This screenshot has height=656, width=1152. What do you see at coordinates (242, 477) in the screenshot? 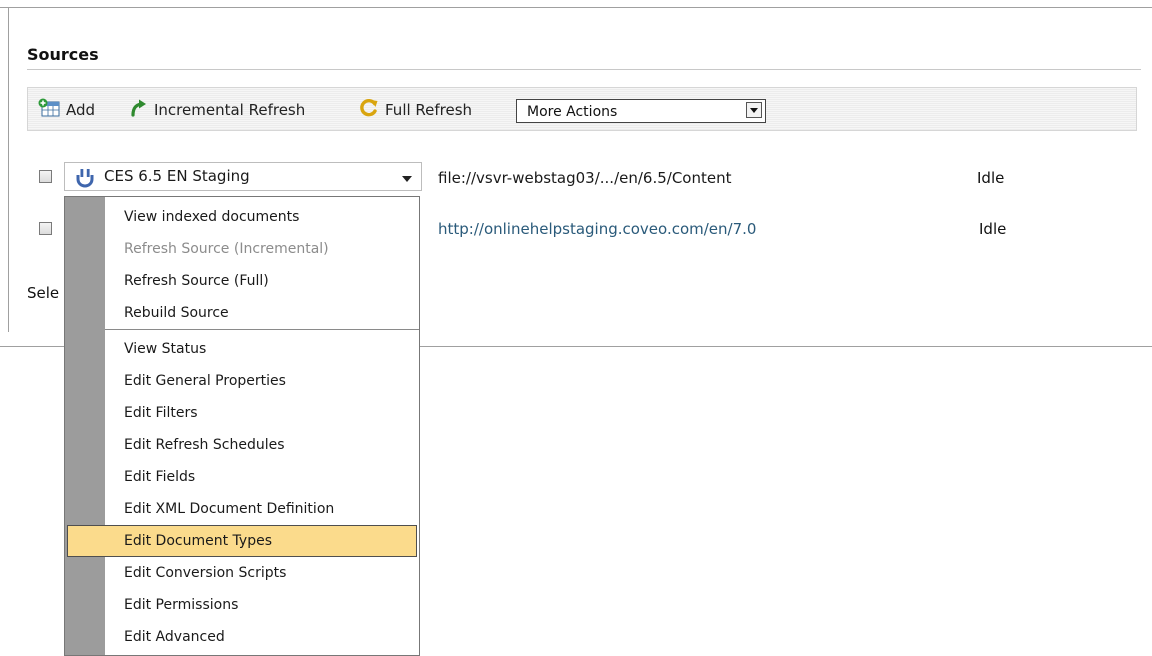
I see `menu-item-edit-fields: Edit Fields` at bounding box center [242, 477].